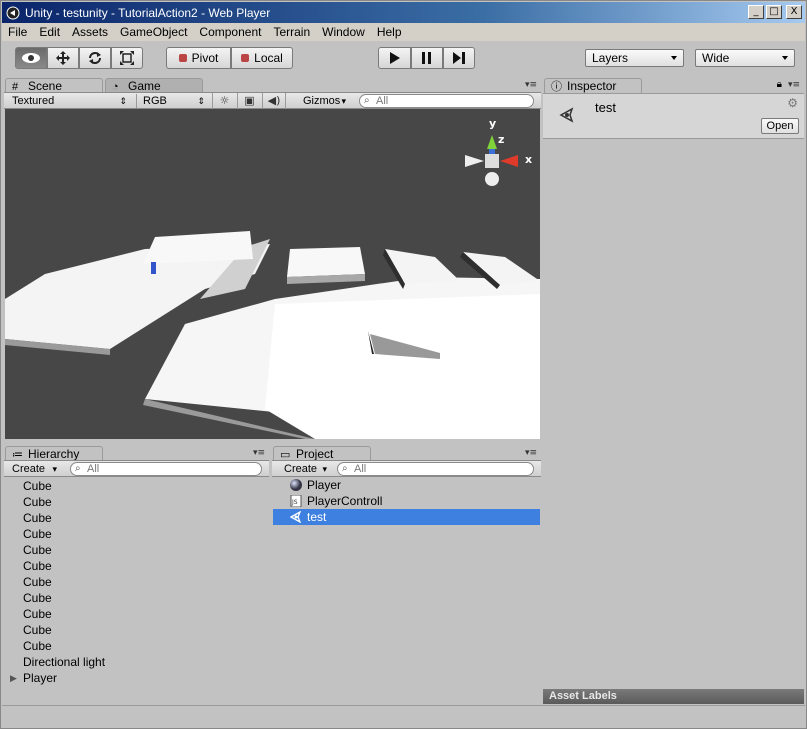 The width and height of the screenshot is (807, 729). I want to click on gizmos-label: Gizmos, so click(322, 101).